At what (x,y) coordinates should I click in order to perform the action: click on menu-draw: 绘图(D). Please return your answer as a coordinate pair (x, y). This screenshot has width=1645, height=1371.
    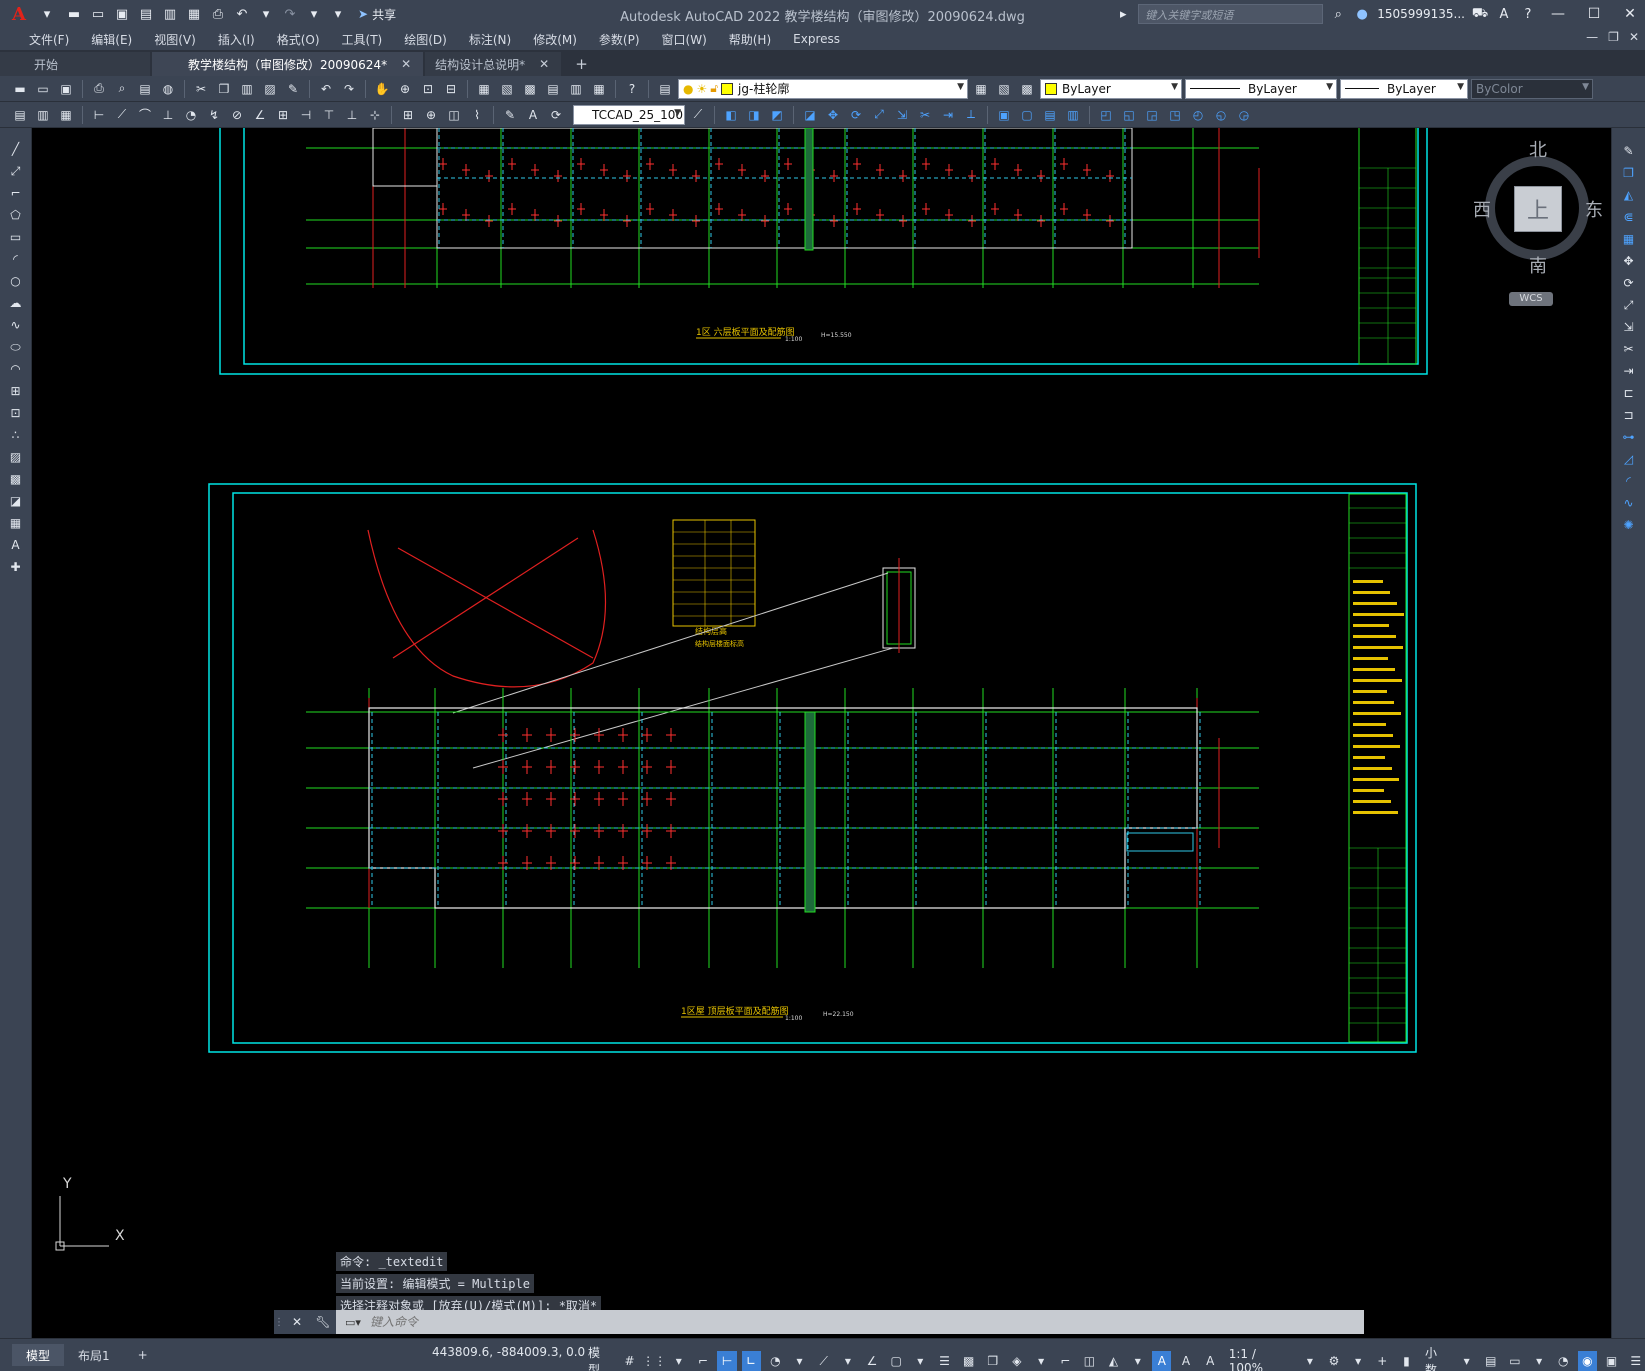
    Looking at the image, I should click on (425, 39).